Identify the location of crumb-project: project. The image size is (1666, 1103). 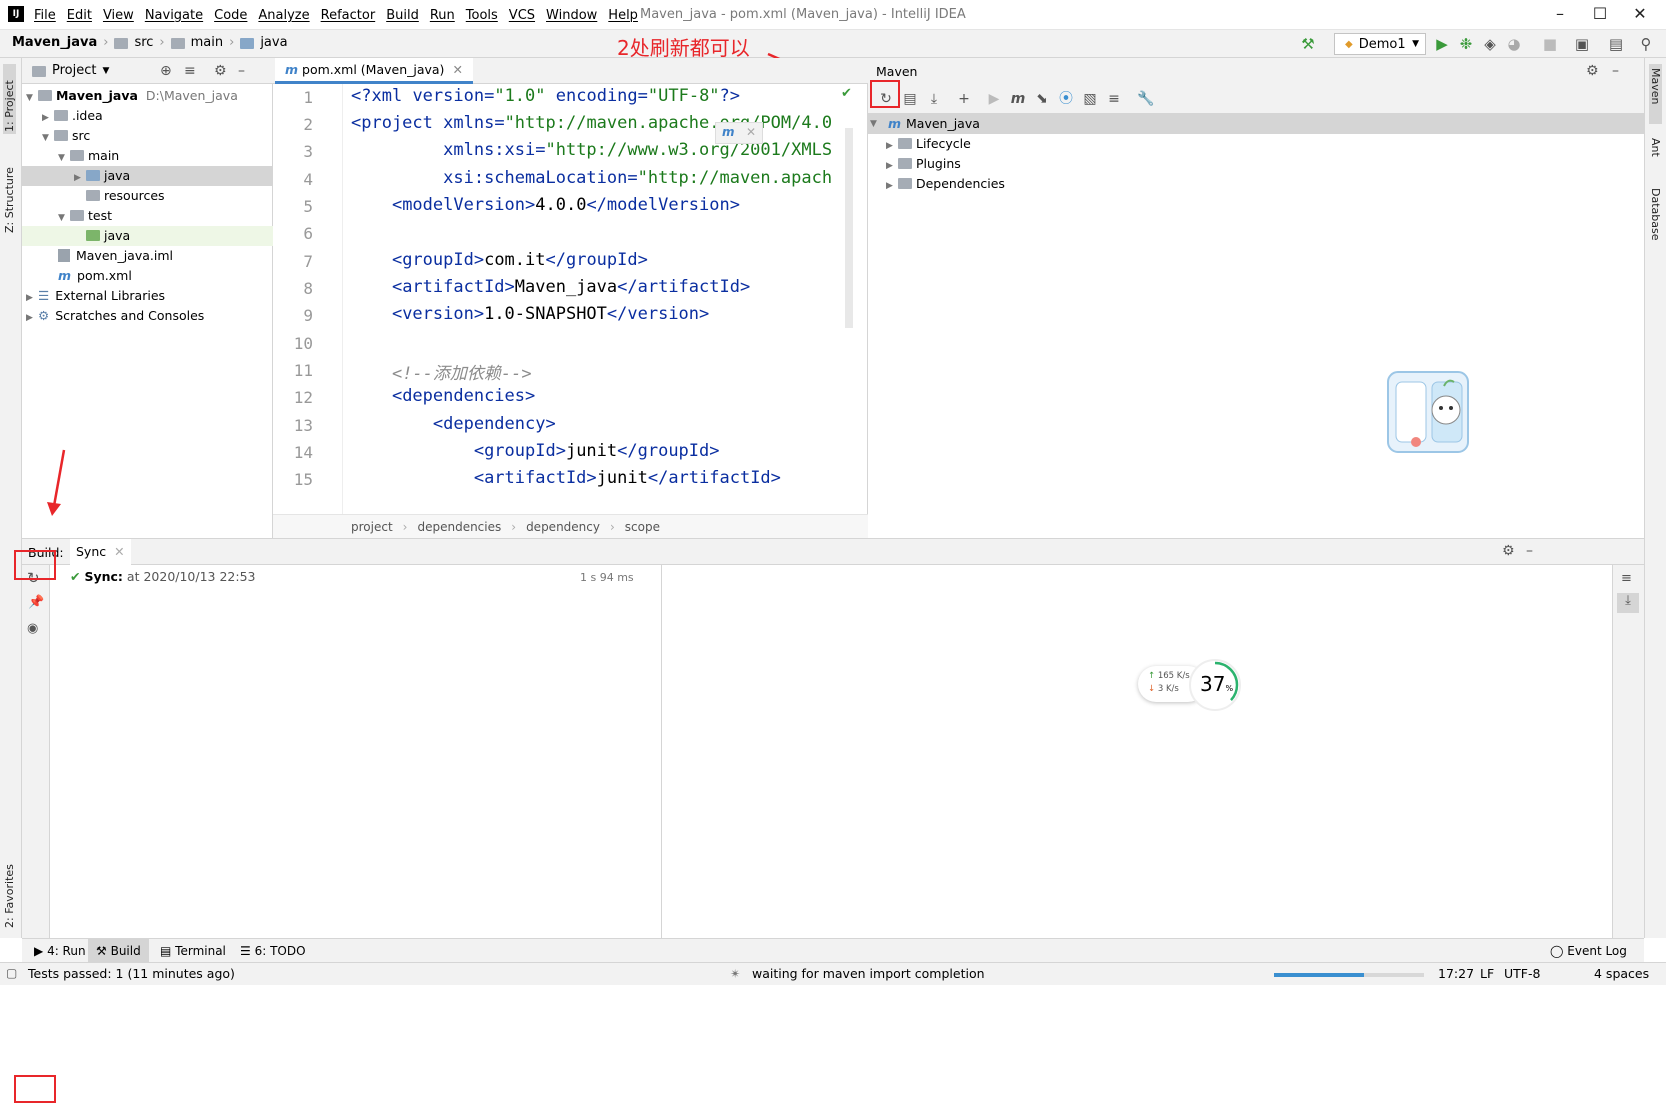
(372, 527).